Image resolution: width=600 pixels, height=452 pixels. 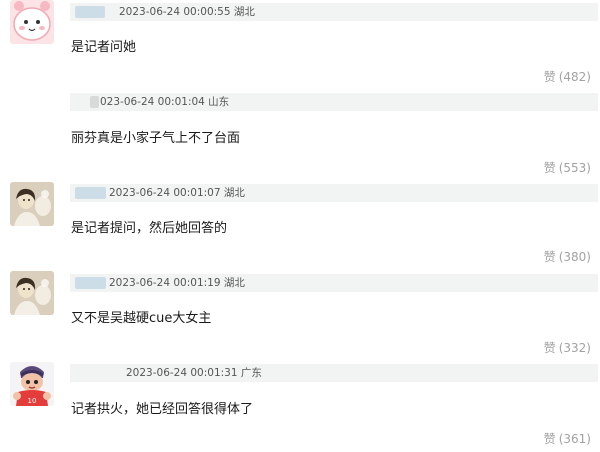 What do you see at coordinates (574, 257) in the screenshot?
I see `like-count: (380)` at bounding box center [574, 257].